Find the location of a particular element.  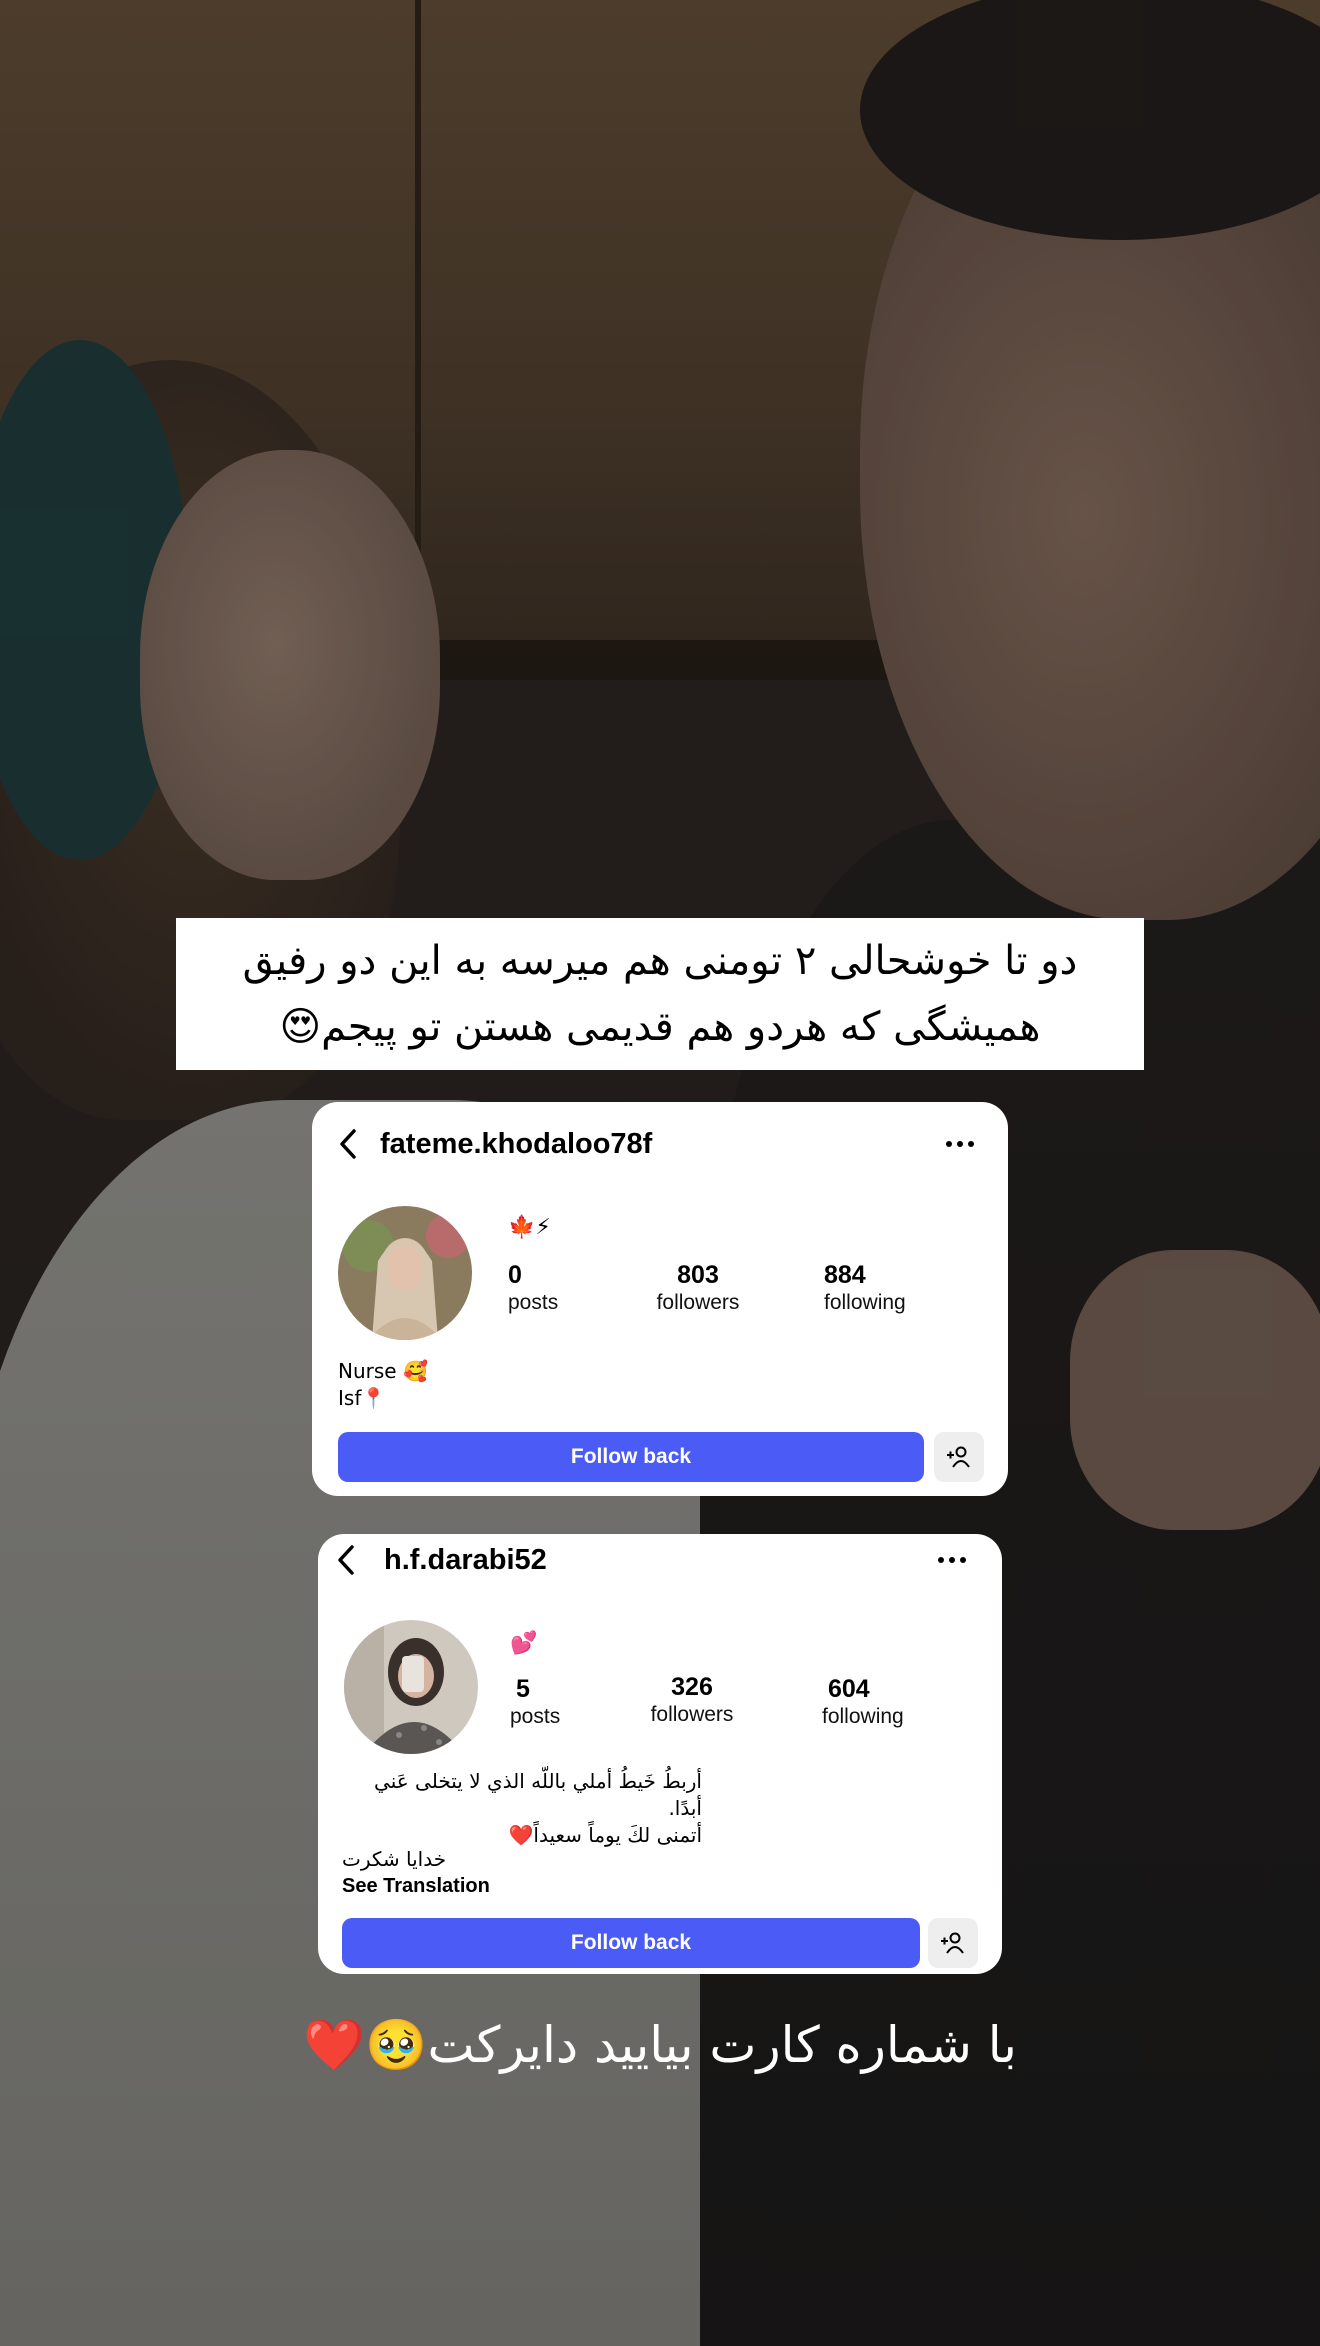

see-translation-link: See Translation is located at coordinates (416, 1886).